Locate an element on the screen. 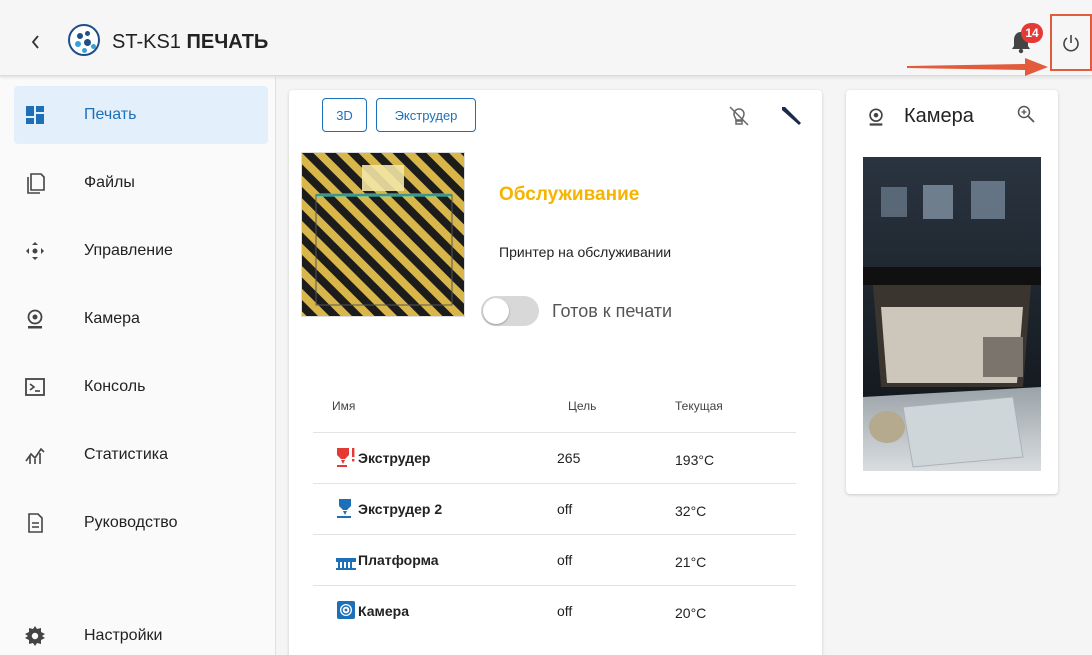  heater-name: Экструдер is located at coordinates (394, 458).